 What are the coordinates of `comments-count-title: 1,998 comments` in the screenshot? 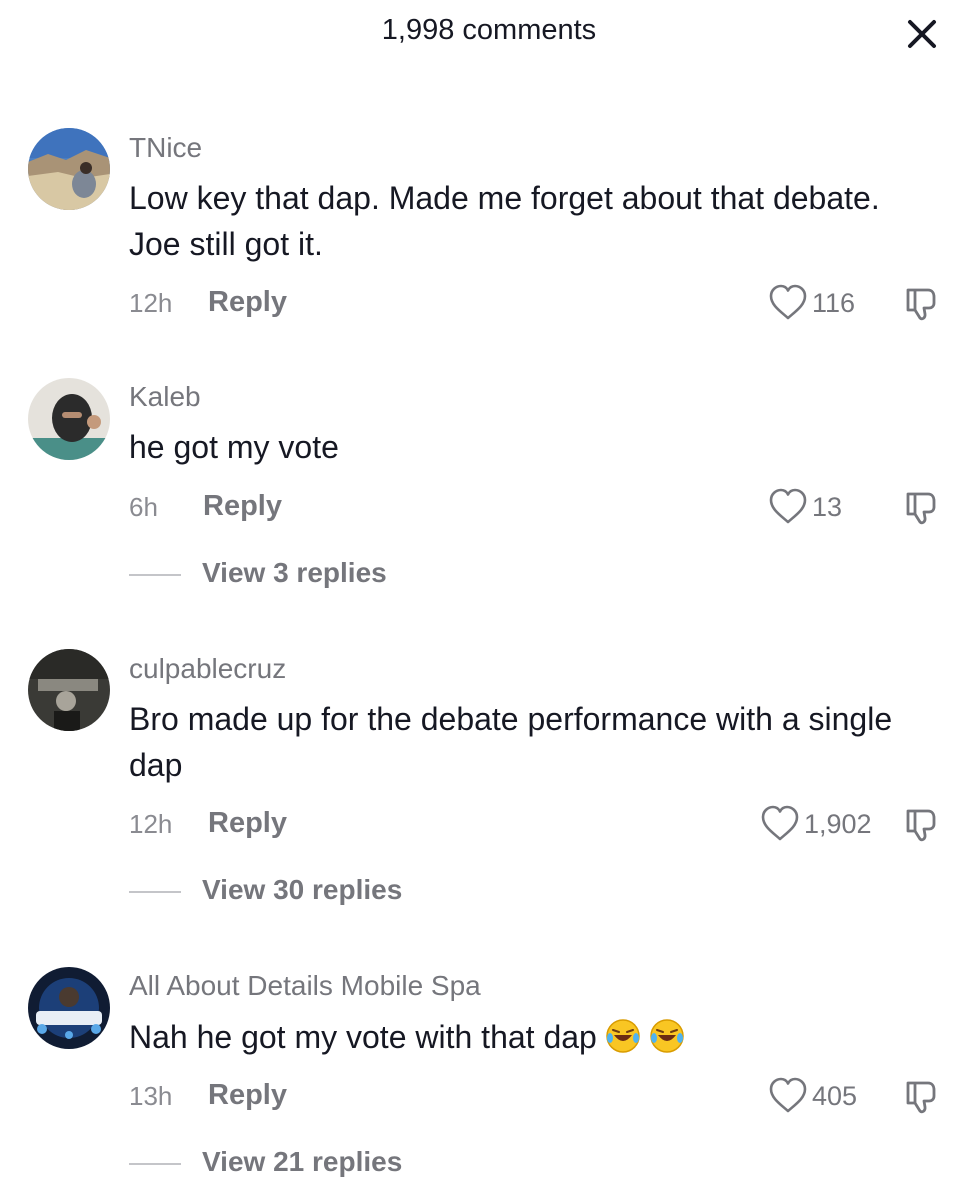 It's located at (489, 30).